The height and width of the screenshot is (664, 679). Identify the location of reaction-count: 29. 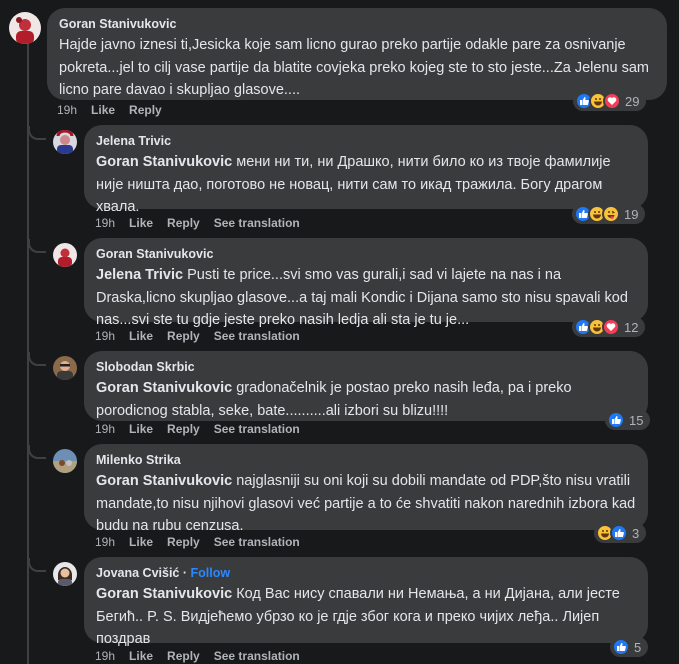
(632, 101).